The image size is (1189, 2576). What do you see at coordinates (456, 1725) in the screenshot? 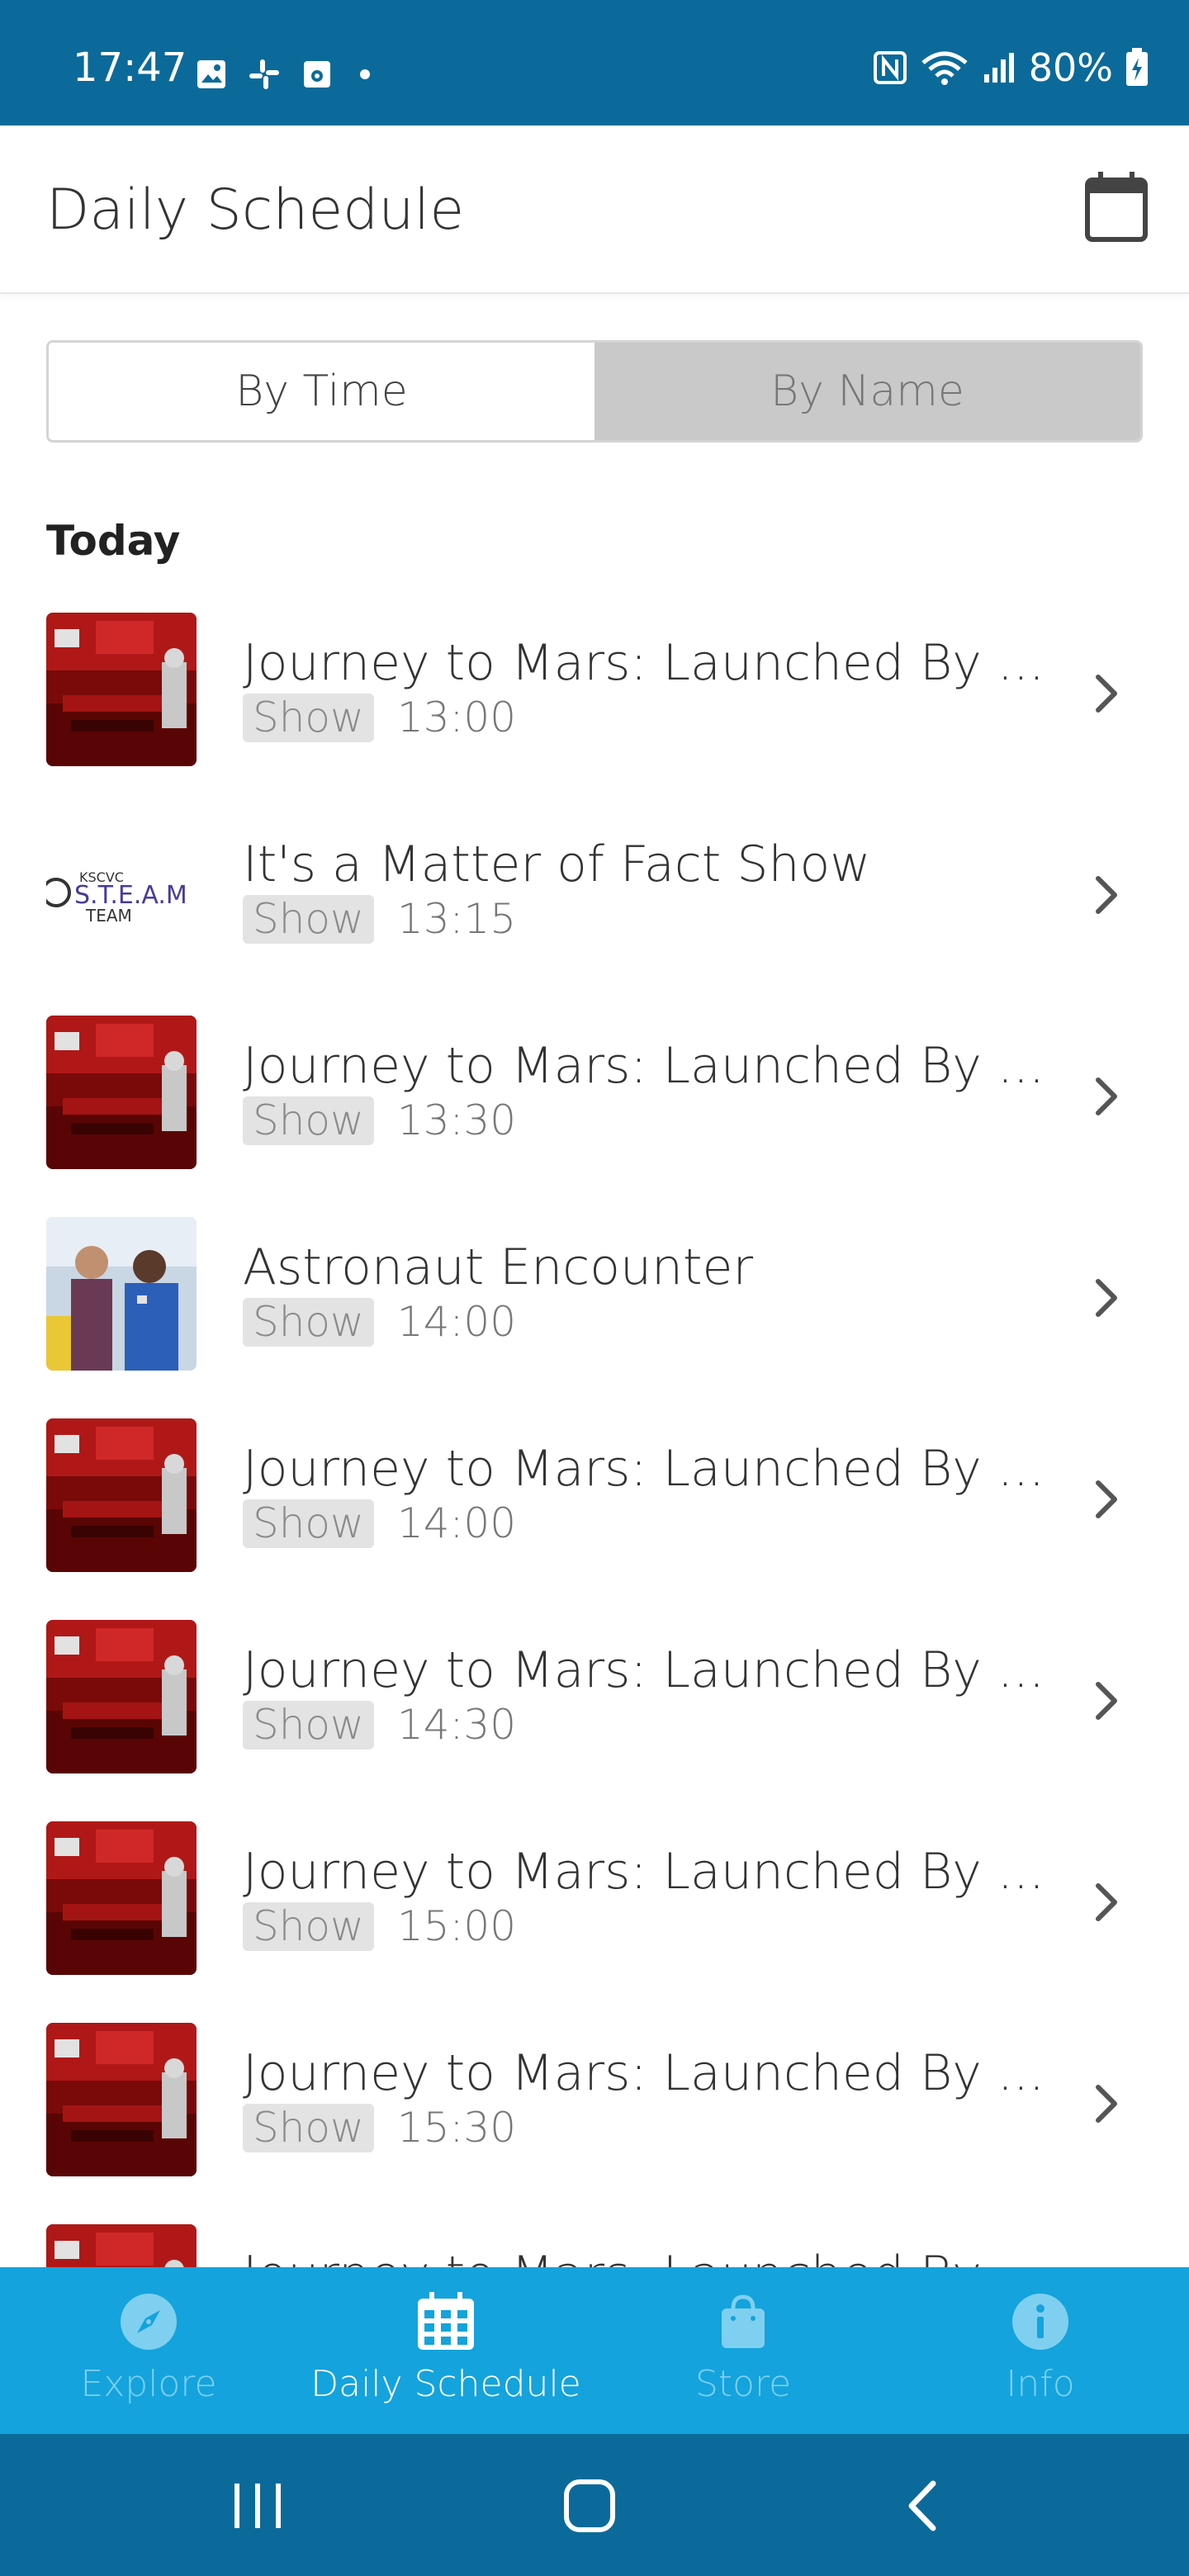
I see `item-time: 14:30` at bounding box center [456, 1725].